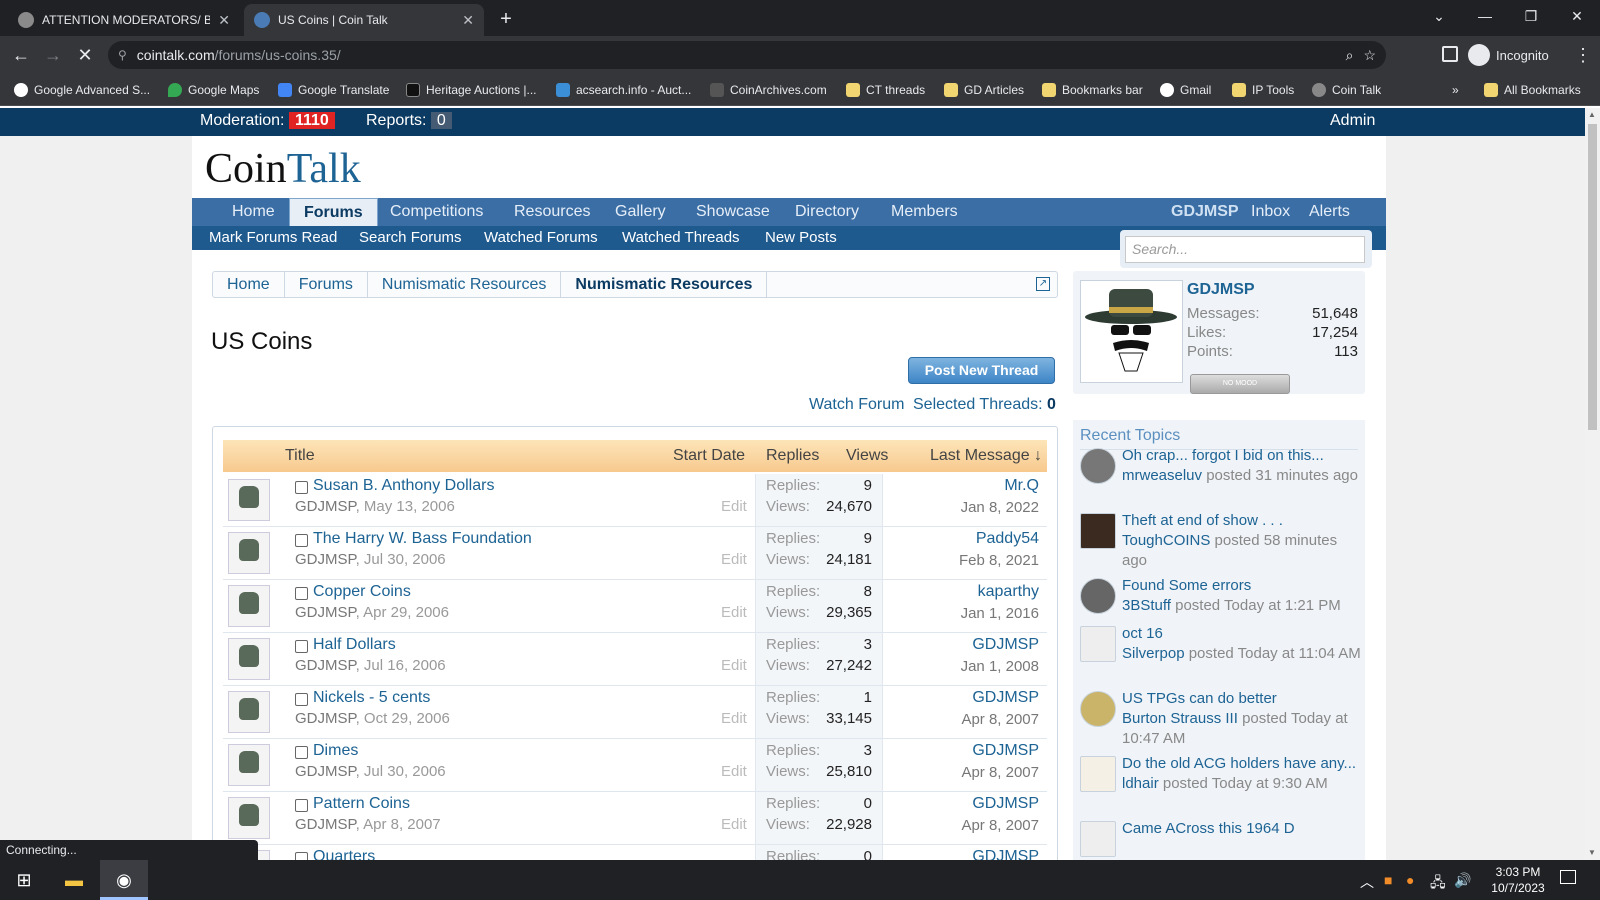 This screenshot has height=900, width=1600. Describe the element at coordinates (640, 212) in the screenshot. I see `nav-gallery: Gallery` at that location.